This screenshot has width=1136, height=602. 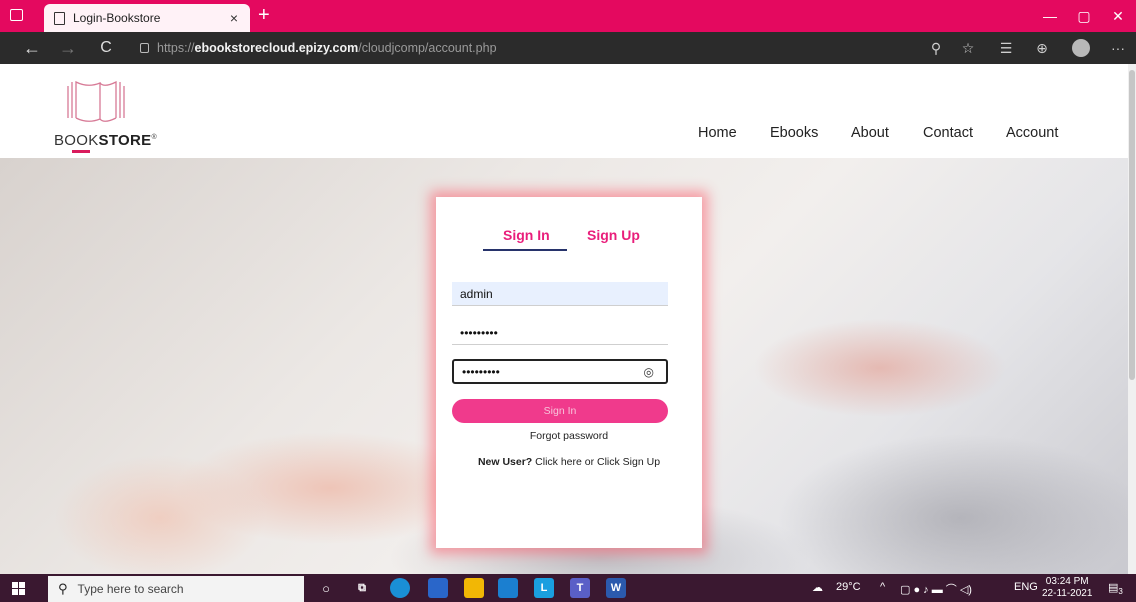 I want to click on search-placeholder: Type here to search, so click(x=130, y=589).